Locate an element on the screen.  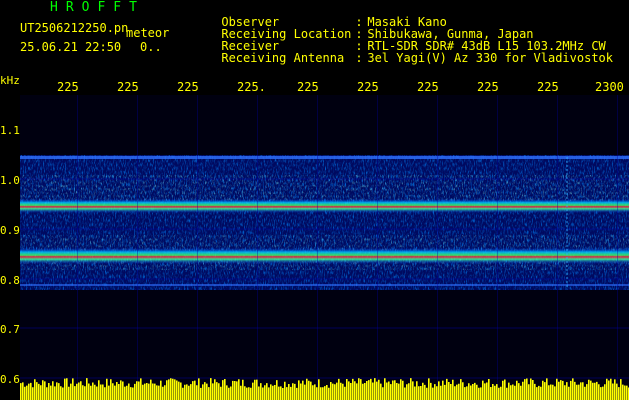
time-tick-label: 225. is located at coordinates (251, 87).